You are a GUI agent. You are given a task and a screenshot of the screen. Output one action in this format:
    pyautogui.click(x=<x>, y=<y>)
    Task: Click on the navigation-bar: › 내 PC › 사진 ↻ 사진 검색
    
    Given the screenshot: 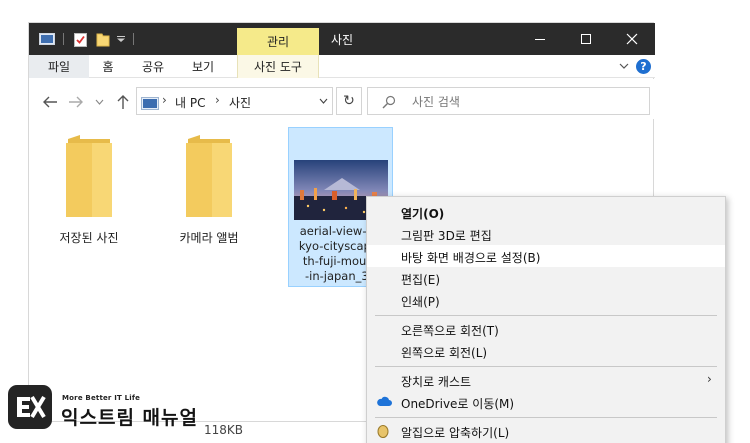 What is the action you would take?
    pyautogui.click(x=342, y=99)
    